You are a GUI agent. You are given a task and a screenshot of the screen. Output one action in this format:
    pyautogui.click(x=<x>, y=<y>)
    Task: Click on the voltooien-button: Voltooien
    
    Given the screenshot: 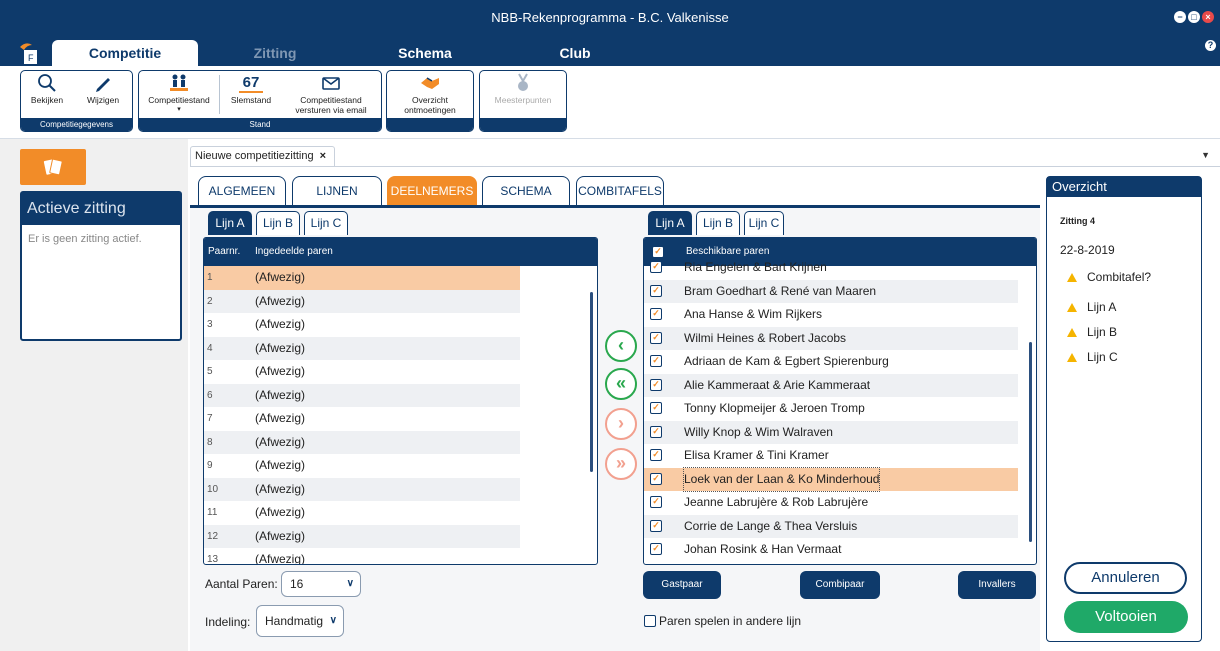 What is the action you would take?
    pyautogui.click(x=1126, y=617)
    